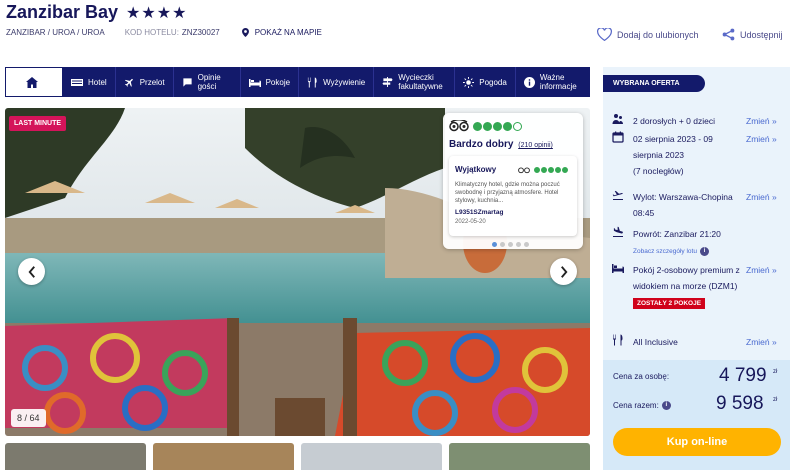 The height and width of the screenshot is (470, 790). What do you see at coordinates (77, 82) in the screenshot?
I see `hotel-icon` at bounding box center [77, 82].